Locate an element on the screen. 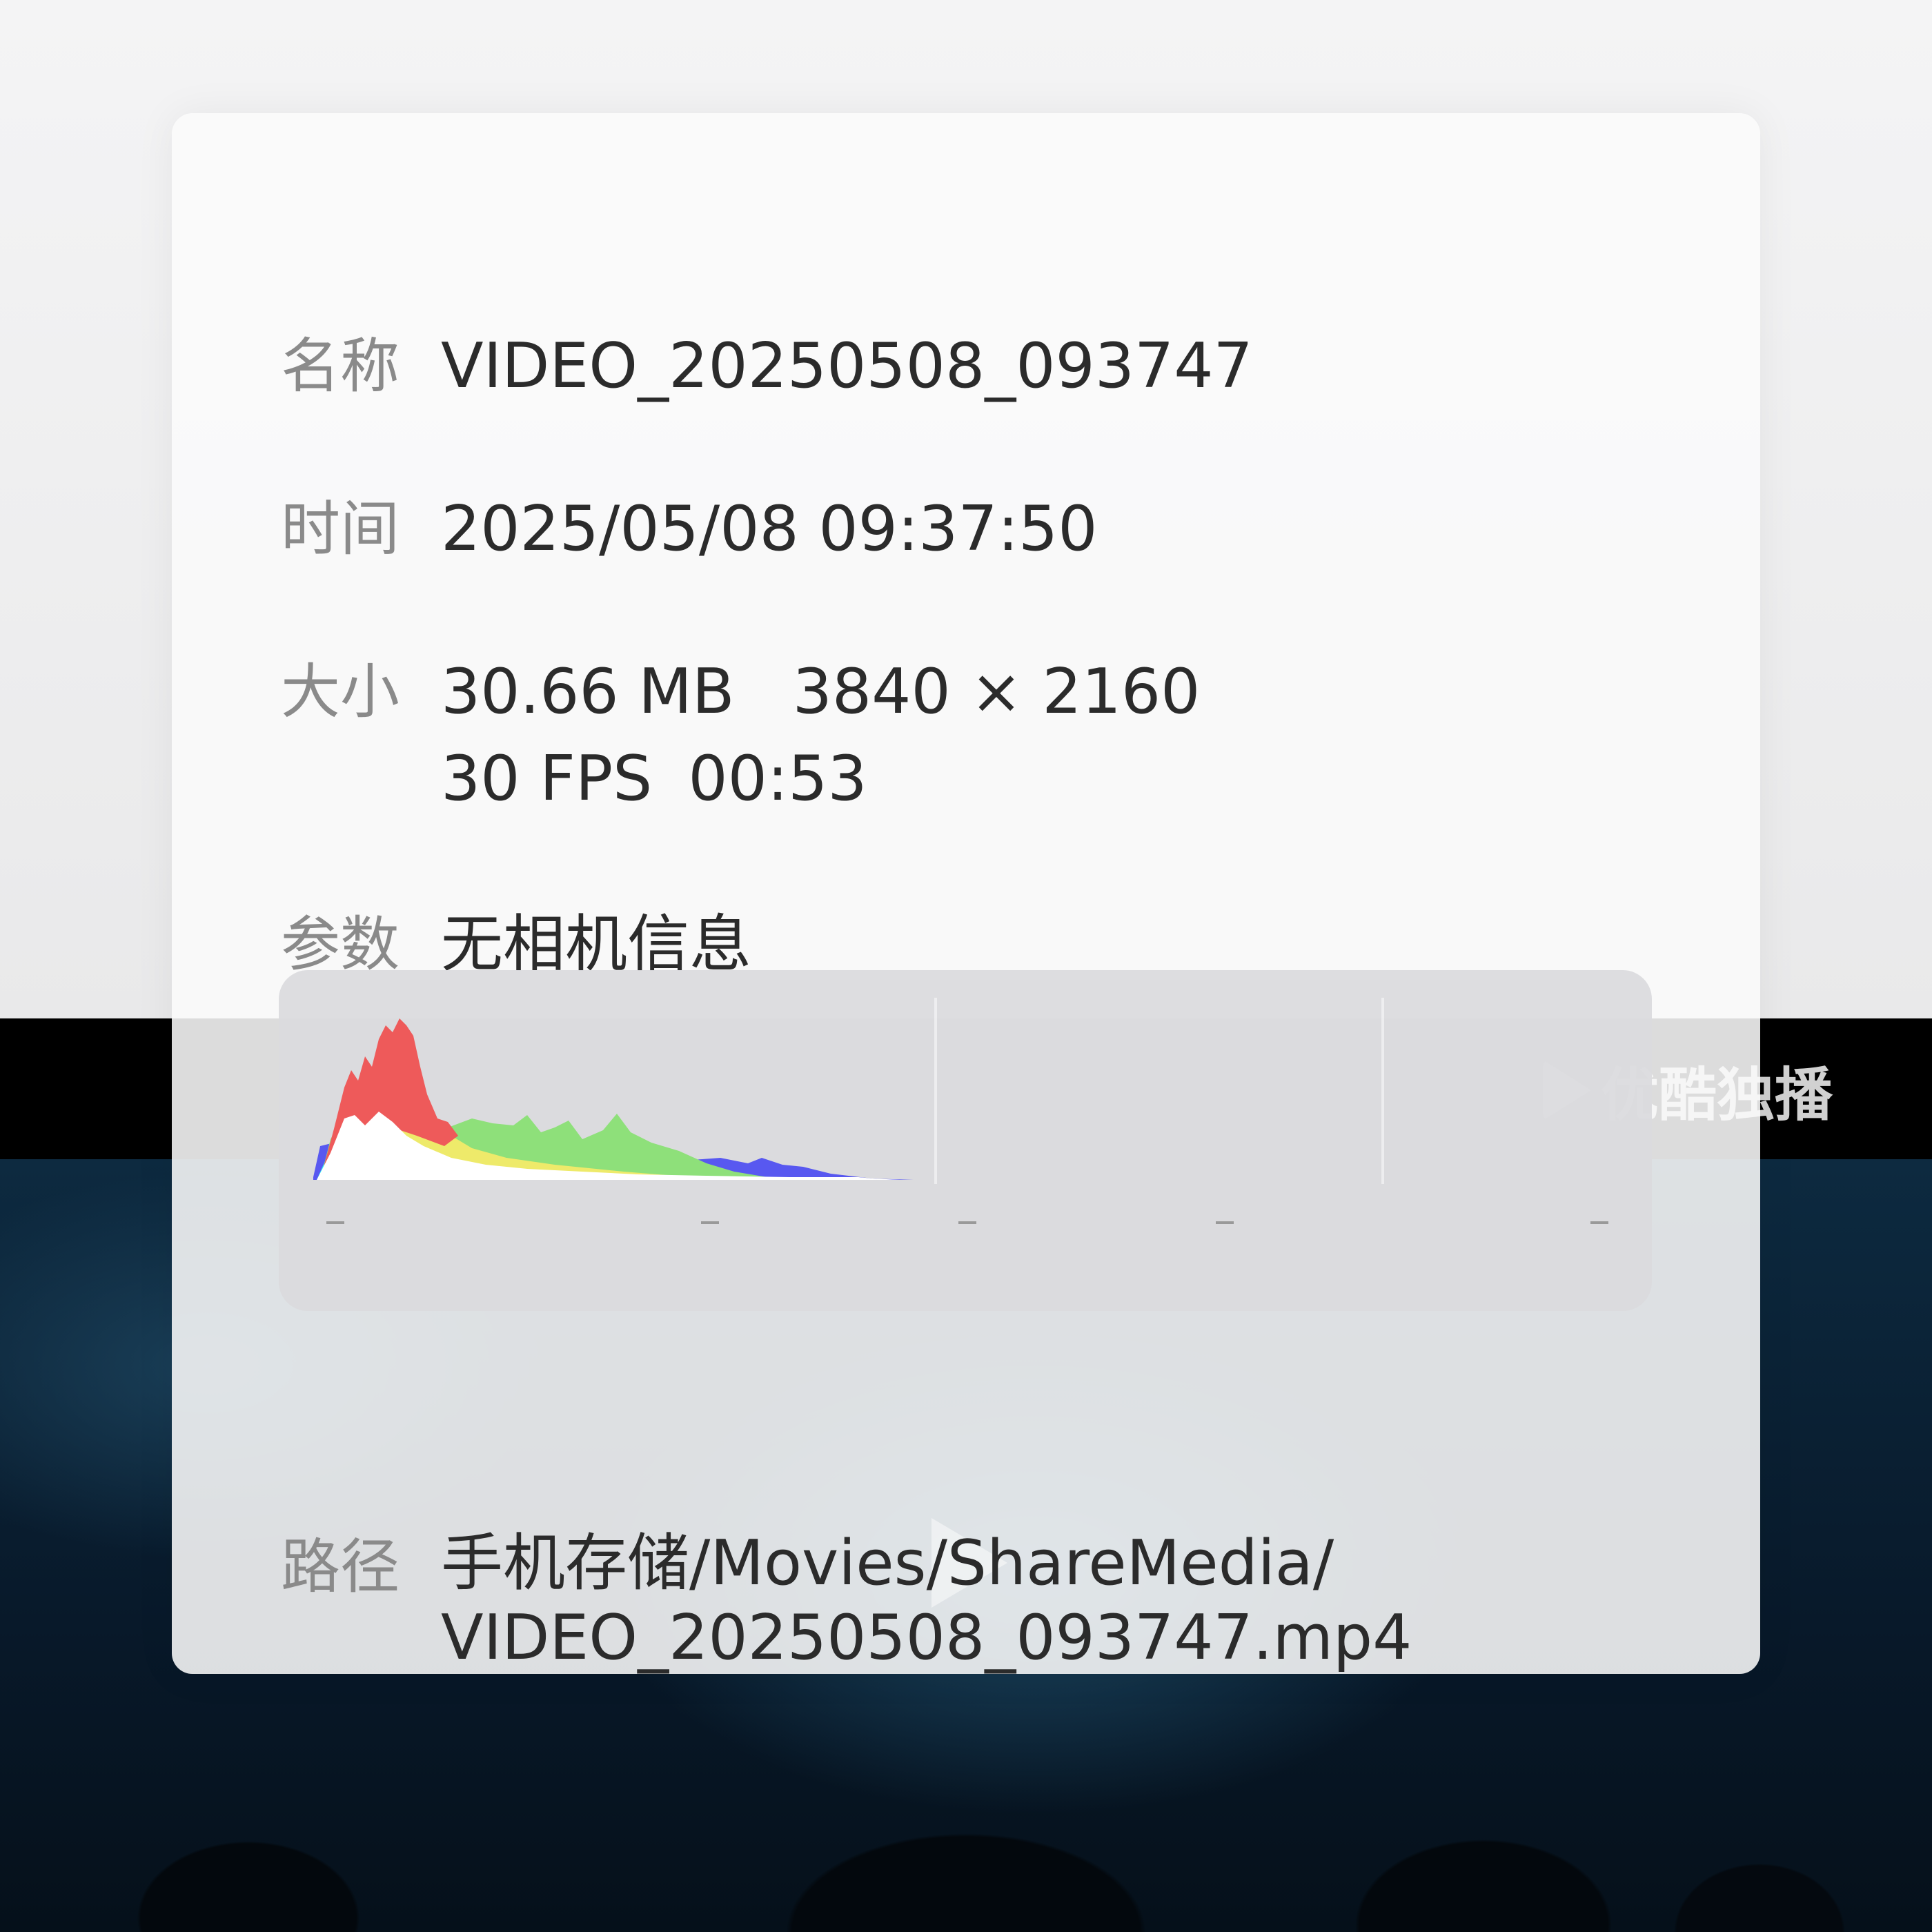 Image resolution: width=1932 pixels, height=1932 pixels. name-value: VIDEO_20250508_093747 is located at coordinates (847, 366).